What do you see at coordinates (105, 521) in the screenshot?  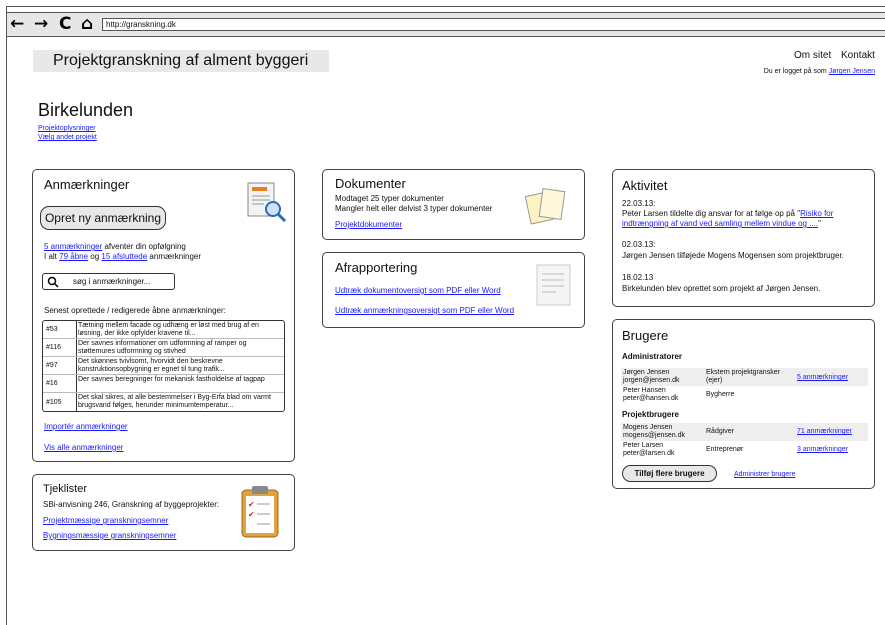 I see `project-checklist-link: Projektmæssige granskningsemner` at bounding box center [105, 521].